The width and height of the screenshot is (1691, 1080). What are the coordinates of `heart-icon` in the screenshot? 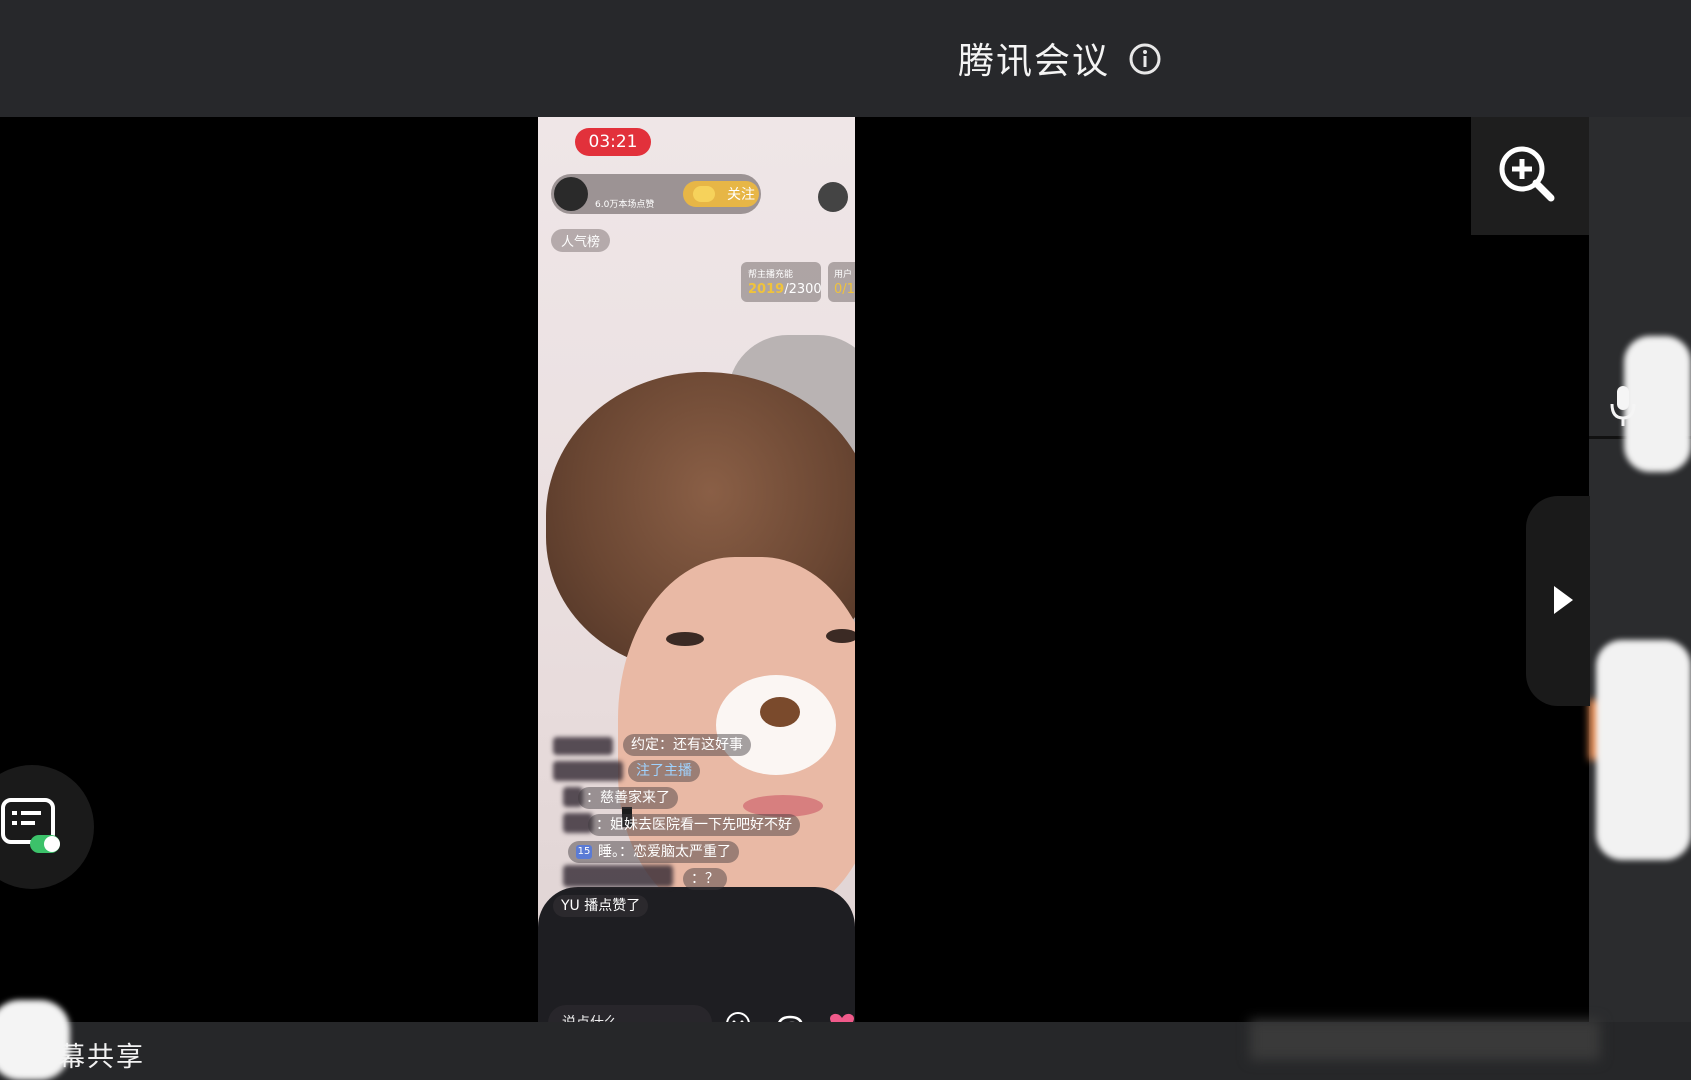 It's located at (704, 194).